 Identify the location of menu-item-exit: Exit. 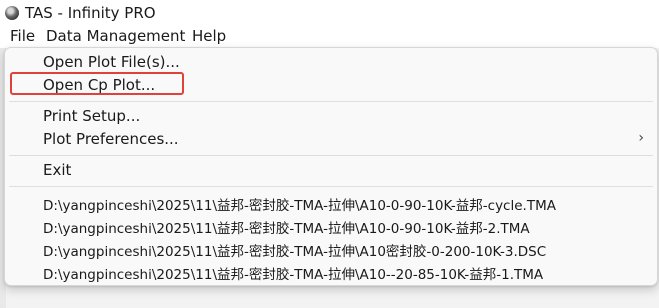
(331, 170).